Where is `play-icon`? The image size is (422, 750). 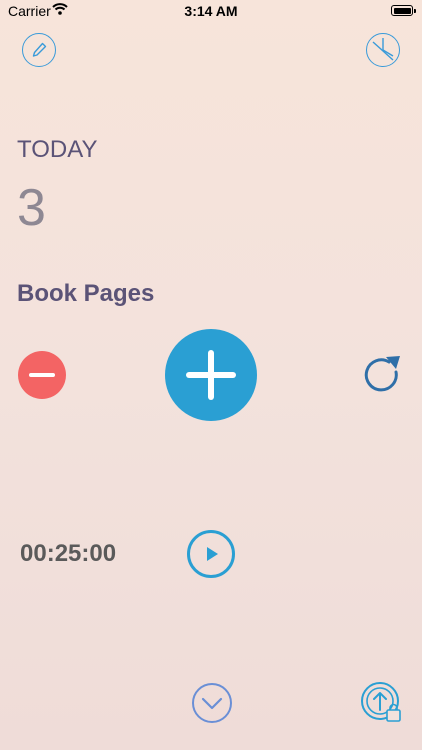 play-icon is located at coordinates (212, 554).